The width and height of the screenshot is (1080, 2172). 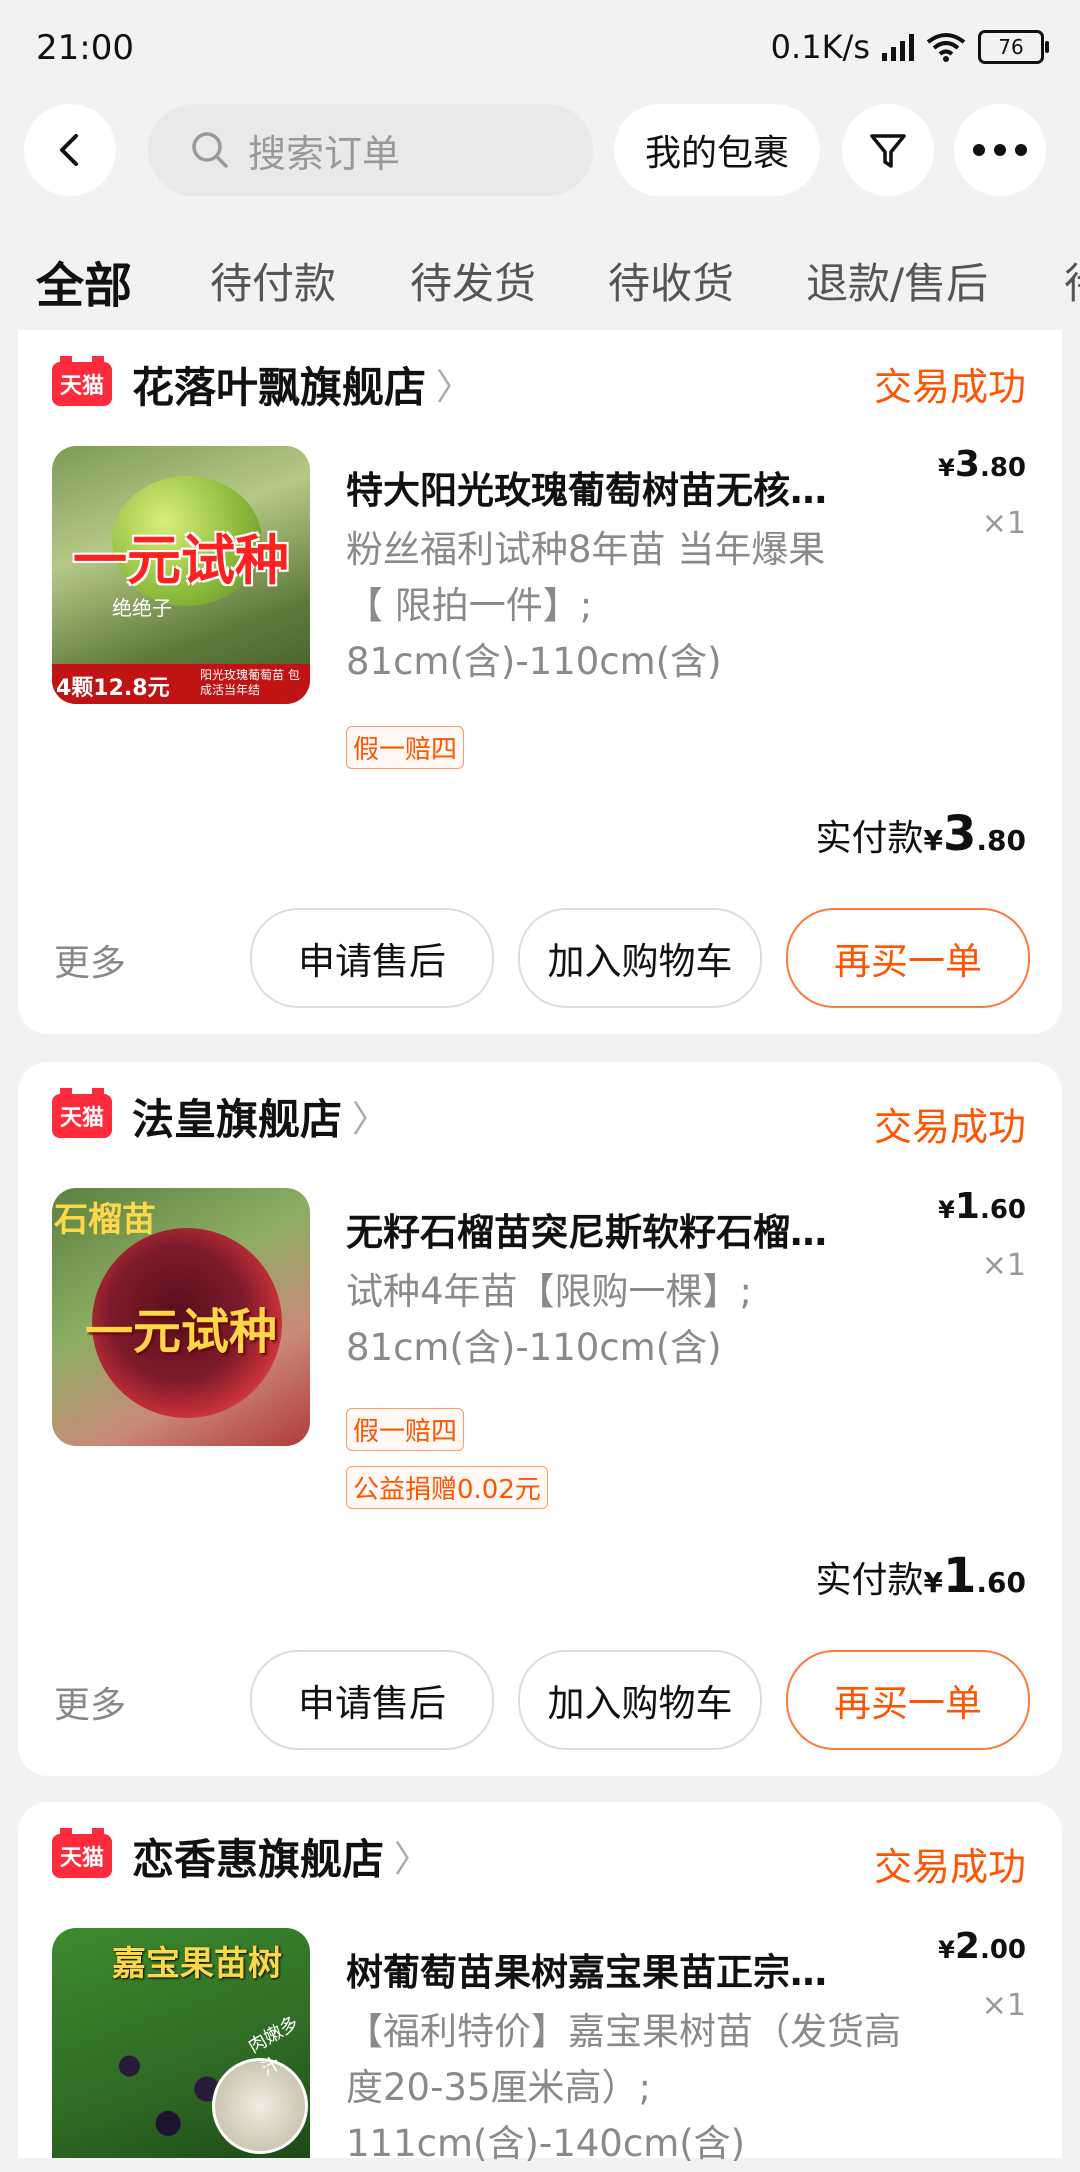 I want to click on product-title: 特大阳光玫瑰葡萄树苗无核巨峰葡萄苗, so click(x=596, y=487).